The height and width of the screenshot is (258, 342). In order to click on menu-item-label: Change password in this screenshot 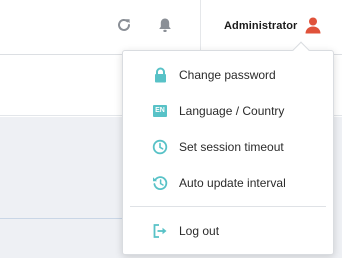, I will do `click(227, 75)`.